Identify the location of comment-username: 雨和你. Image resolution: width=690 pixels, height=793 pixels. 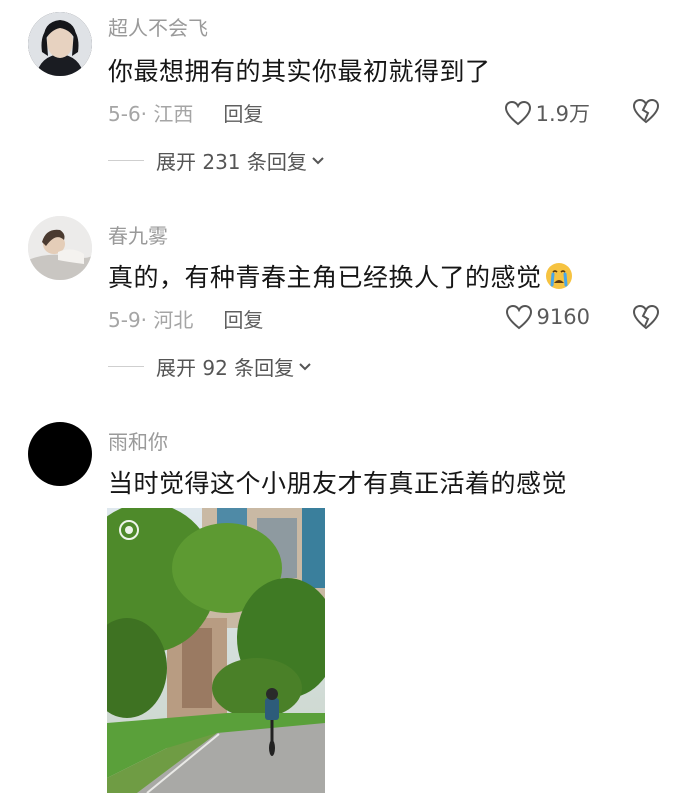
(138, 440).